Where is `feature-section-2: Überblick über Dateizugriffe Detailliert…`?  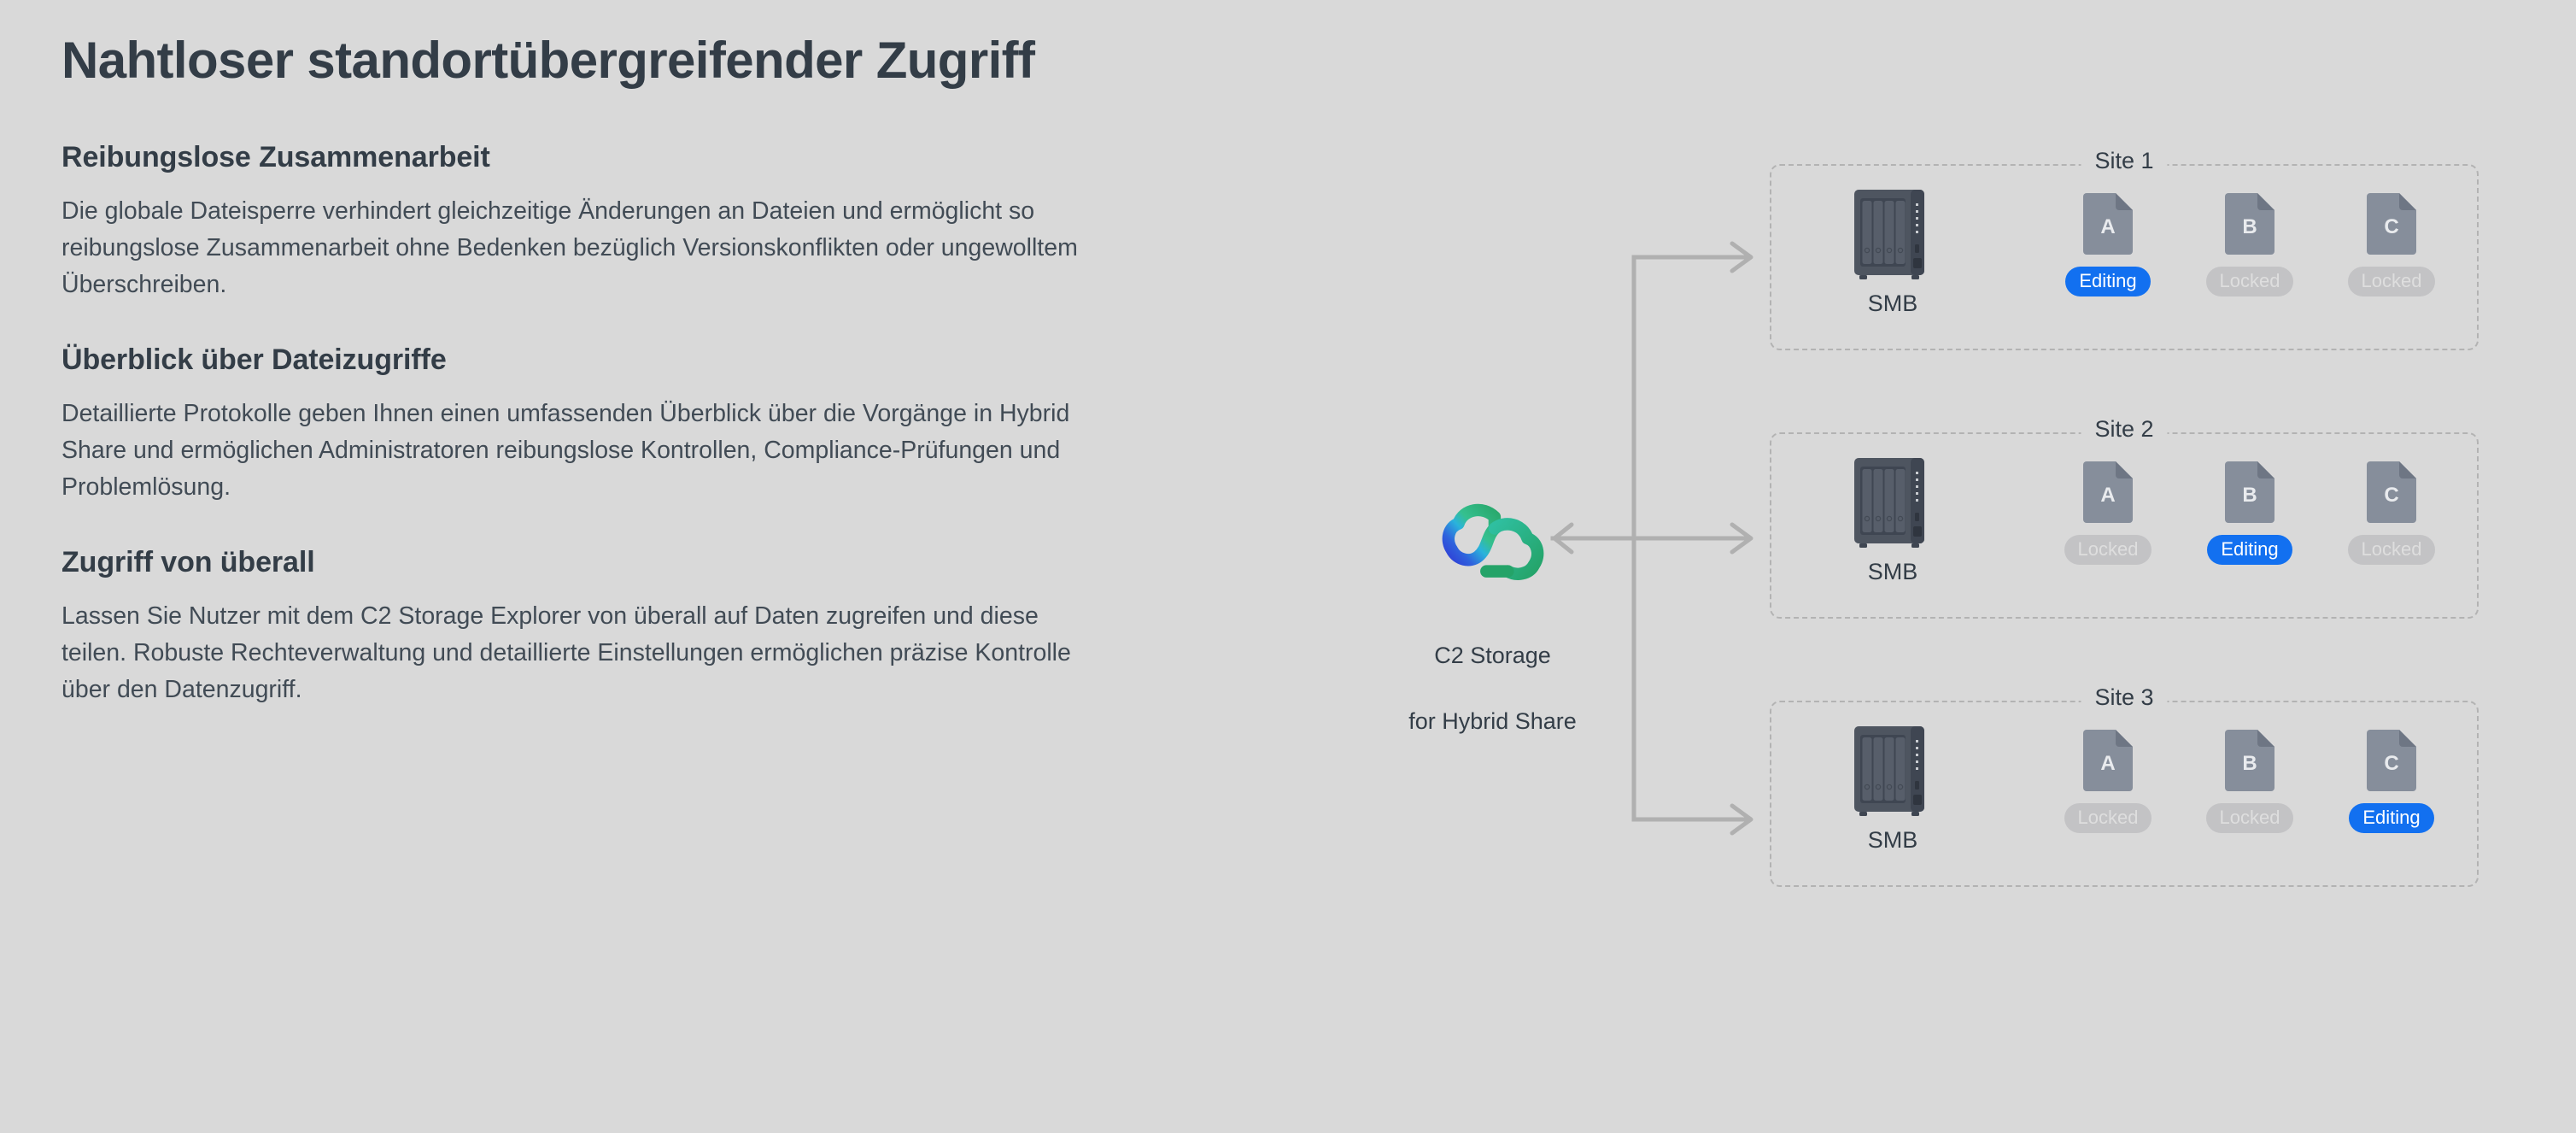
feature-section-2: Überblick über Dateizugriffe Detailliert… is located at coordinates (628, 425).